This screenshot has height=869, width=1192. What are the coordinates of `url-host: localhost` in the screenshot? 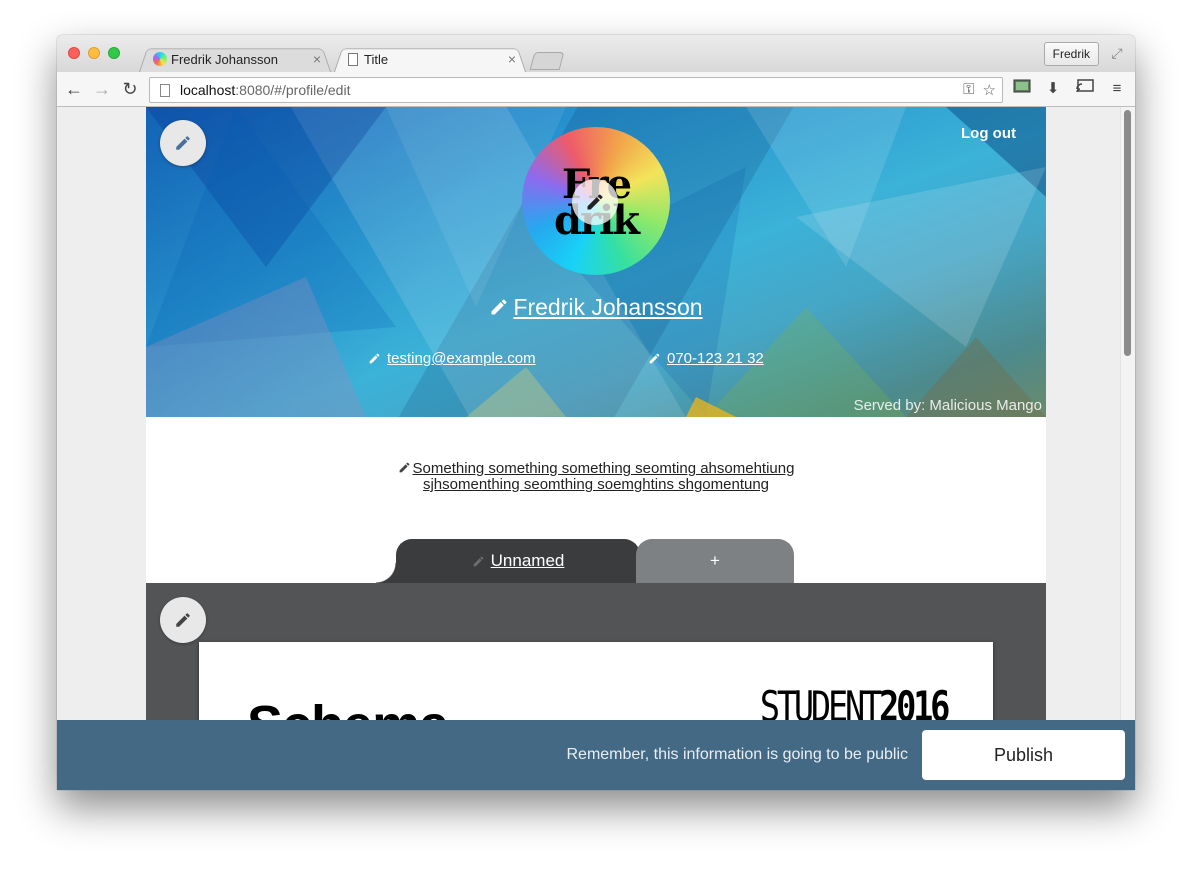 It's located at (208, 90).